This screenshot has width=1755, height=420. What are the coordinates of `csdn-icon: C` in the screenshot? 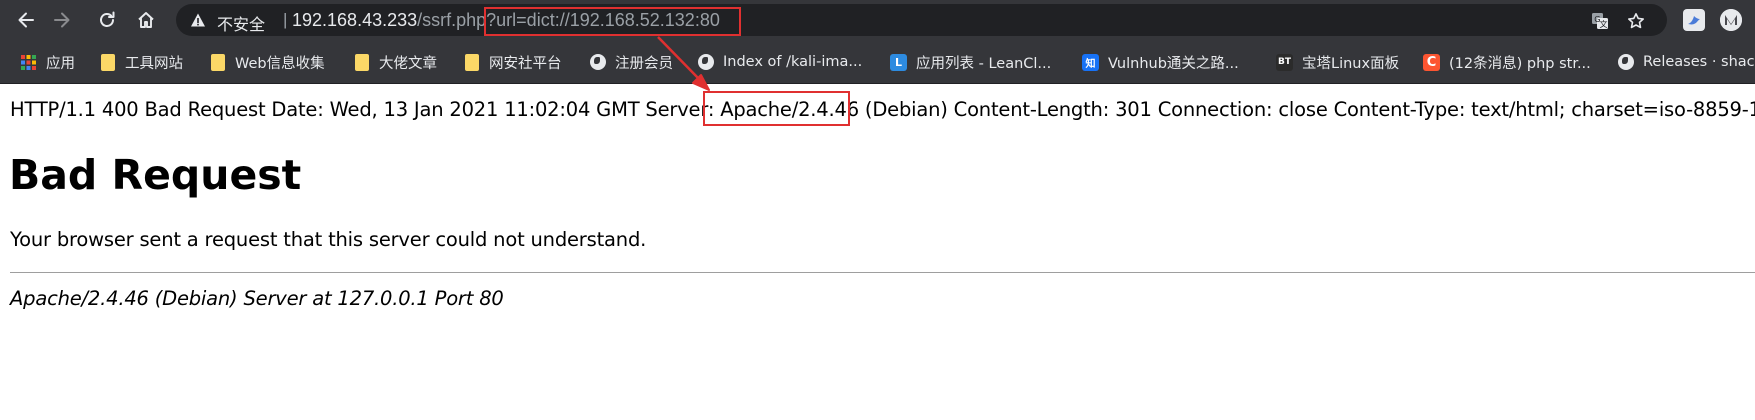 It's located at (1431, 62).